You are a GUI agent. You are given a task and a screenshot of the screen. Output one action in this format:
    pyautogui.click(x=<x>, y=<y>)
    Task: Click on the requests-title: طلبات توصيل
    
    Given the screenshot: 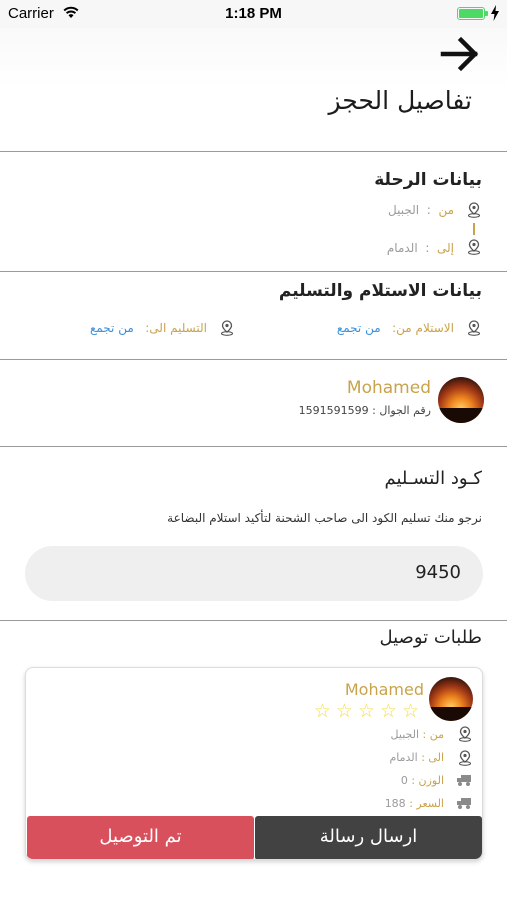 What is the action you would take?
    pyautogui.click(x=430, y=637)
    